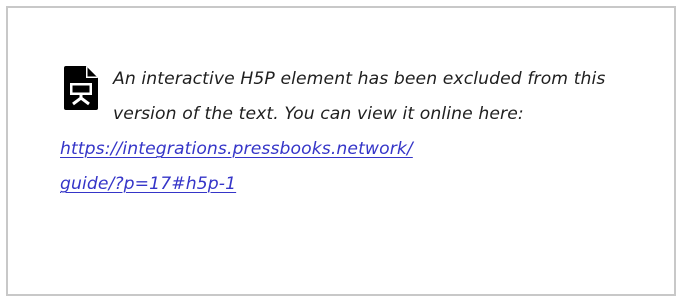 The width and height of the screenshot is (681, 296). I want to click on document-presentation-icon, so click(81, 88).